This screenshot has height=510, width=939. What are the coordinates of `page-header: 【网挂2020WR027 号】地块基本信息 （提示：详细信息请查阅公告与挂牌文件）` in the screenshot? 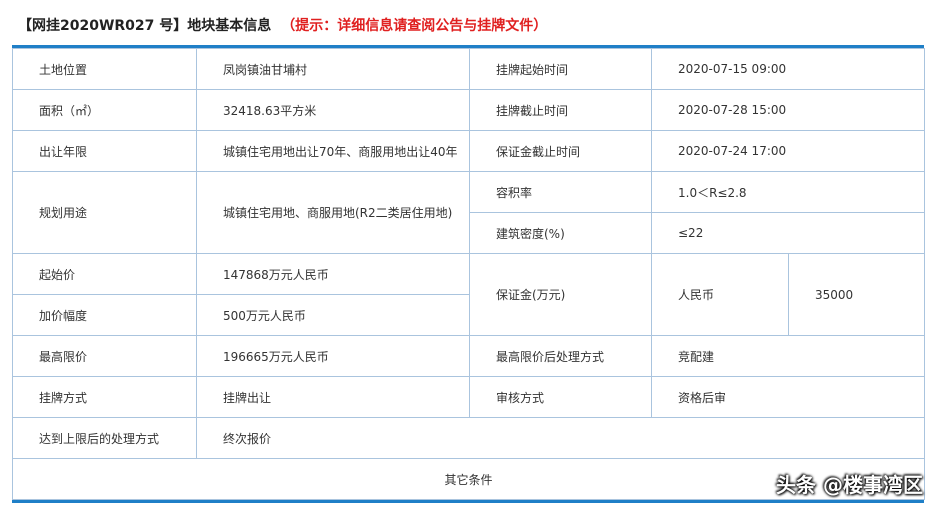 It's located at (282, 26).